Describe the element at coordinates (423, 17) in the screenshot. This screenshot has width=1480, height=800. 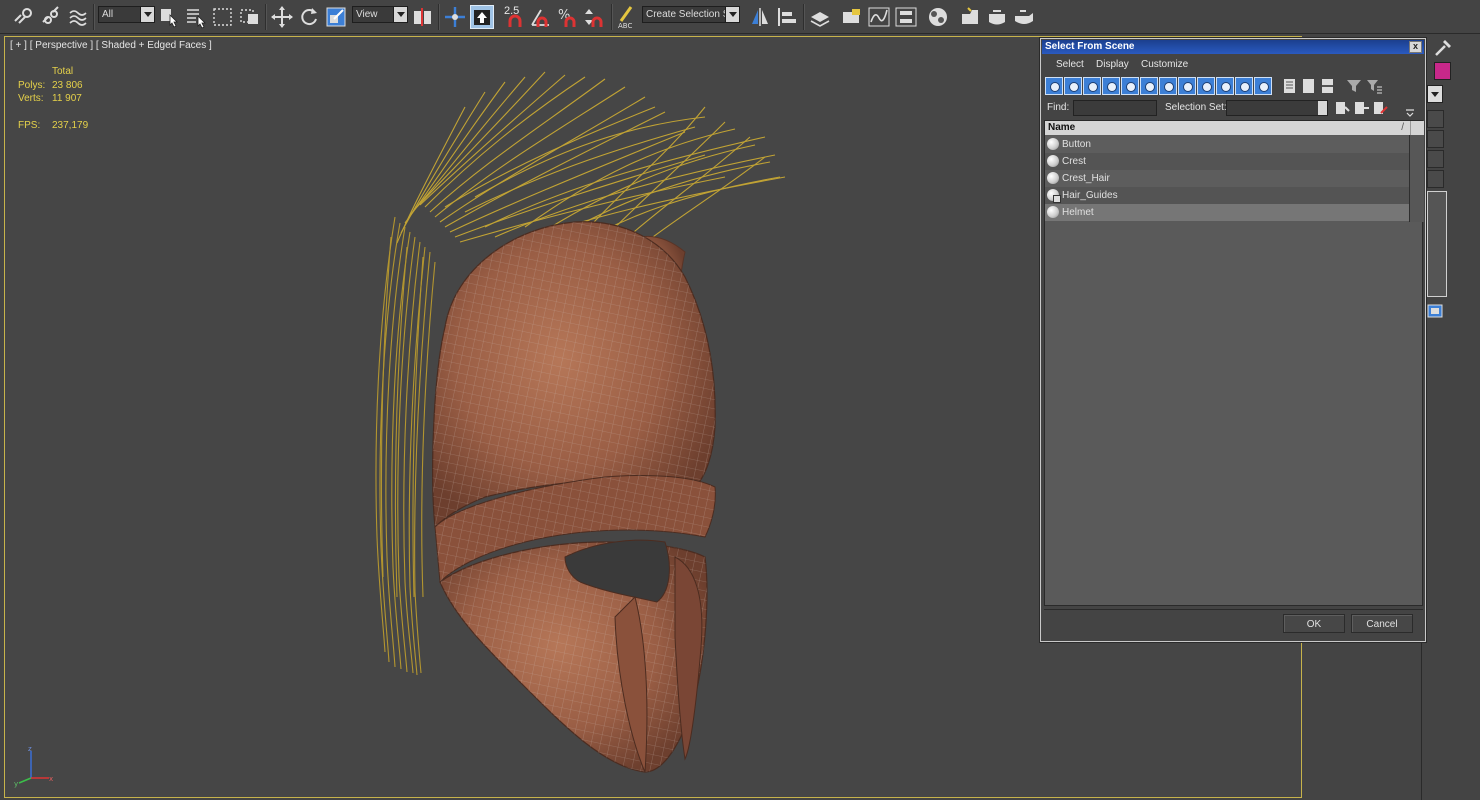
I see `pivot-center-icon` at that location.